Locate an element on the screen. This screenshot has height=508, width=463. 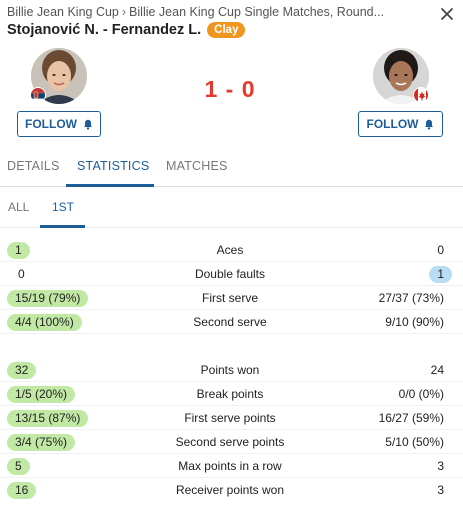
stat-label: Double faults is located at coordinates (230, 274).